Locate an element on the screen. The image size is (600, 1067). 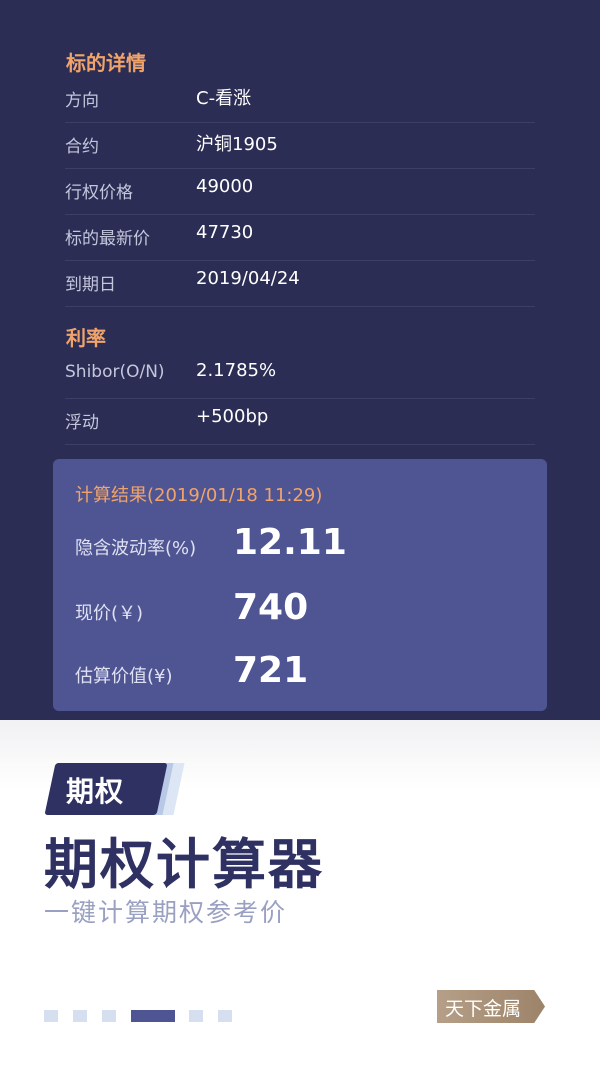
row-strike-price: 行权价格 49000 is located at coordinates (300, 191).